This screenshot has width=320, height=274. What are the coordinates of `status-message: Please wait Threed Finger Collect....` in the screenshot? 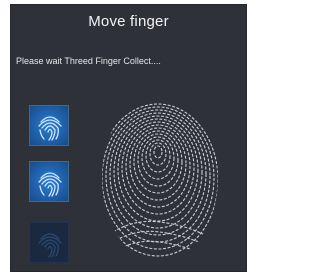 It's located at (88, 61).